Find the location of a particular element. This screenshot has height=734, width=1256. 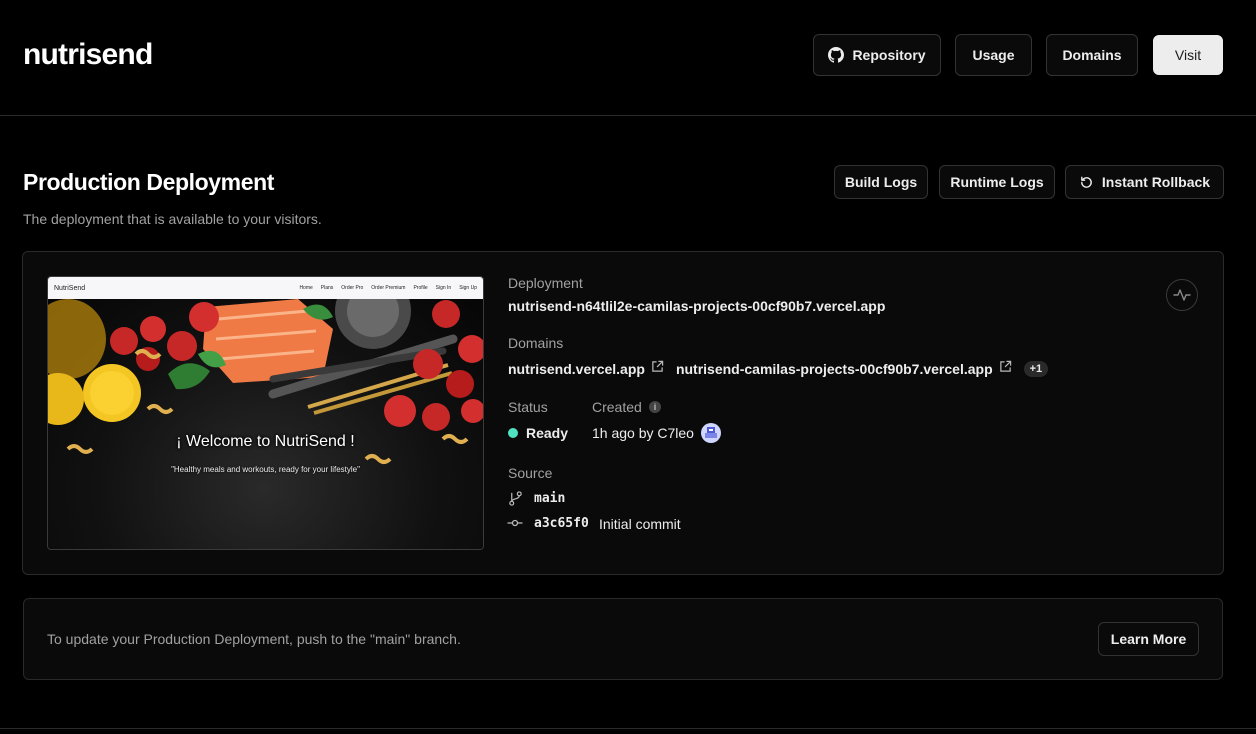

usage-button: Usage is located at coordinates (993, 55).